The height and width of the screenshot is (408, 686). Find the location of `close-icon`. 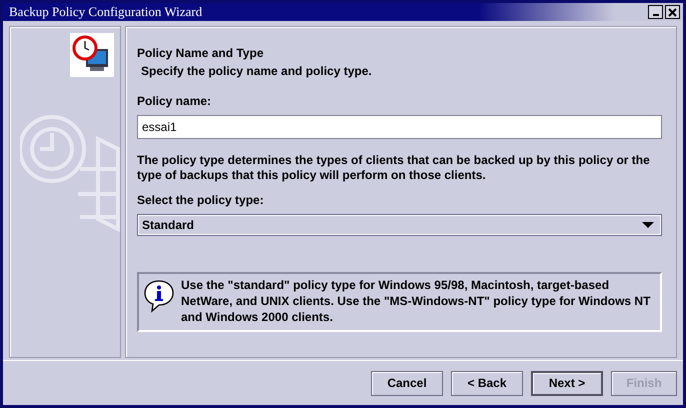

close-icon is located at coordinates (672, 12).